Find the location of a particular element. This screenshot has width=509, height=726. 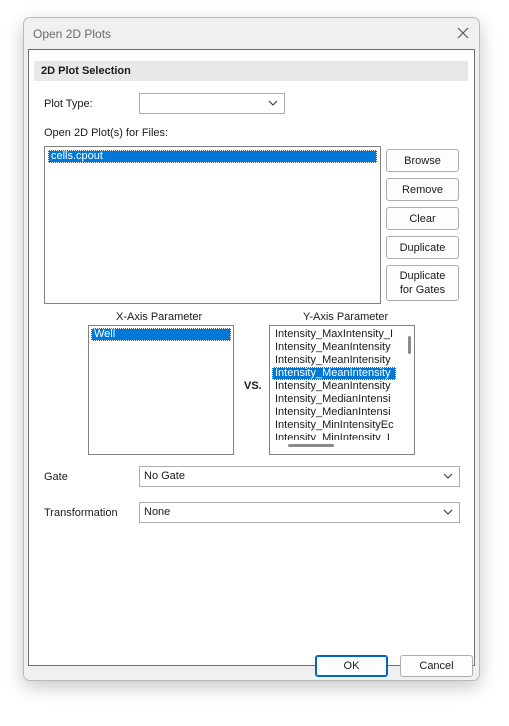

y-axis-label: Y-Axis Parameter is located at coordinates (346, 317).